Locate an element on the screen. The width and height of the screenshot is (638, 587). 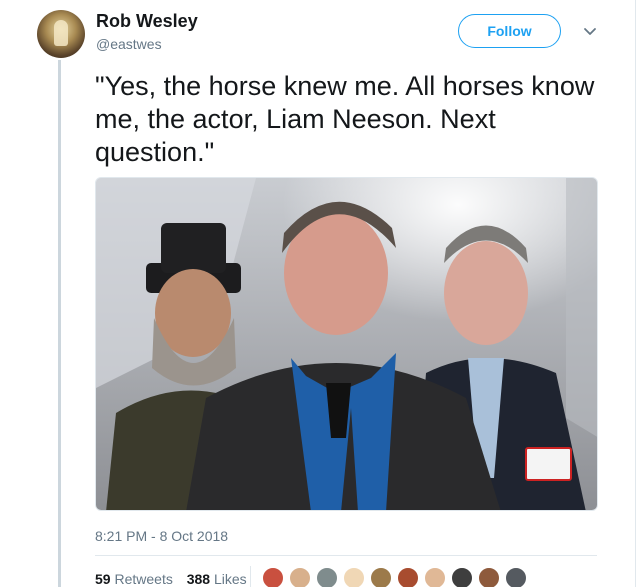
thread-line is located at coordinates (59, 323).